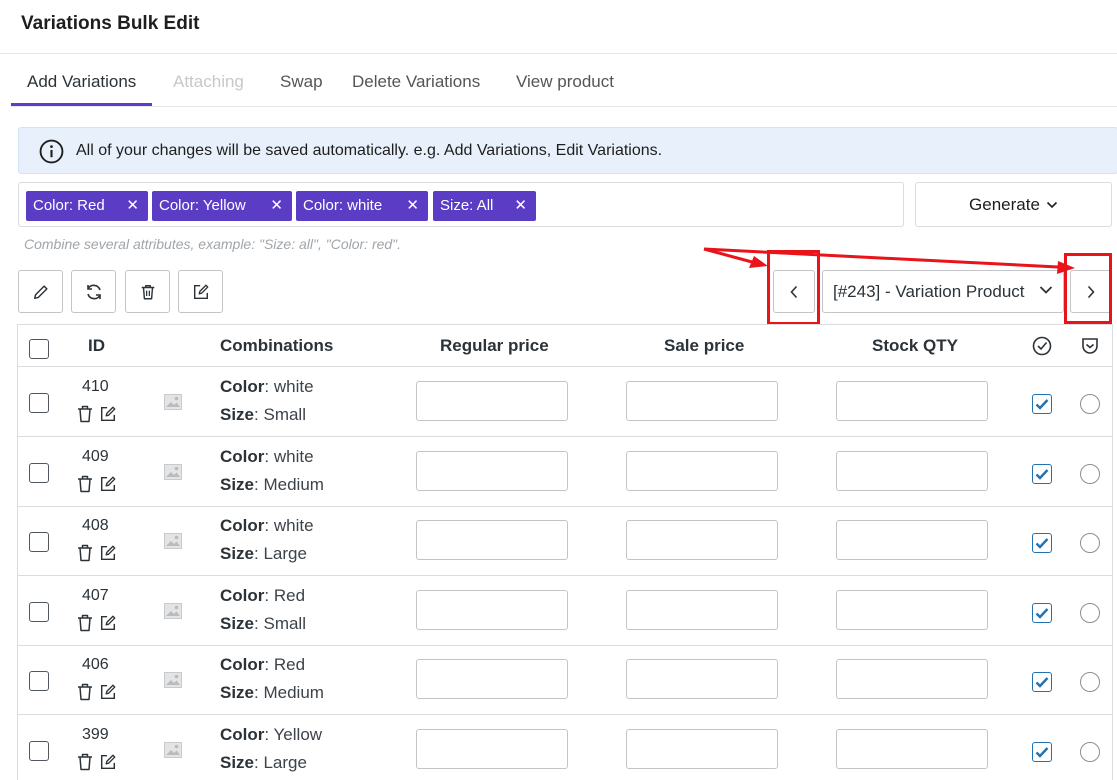 The image size is (1117, 780). I want to click on table-row: 409 Color: white Size: Medium, so click(565, 472).